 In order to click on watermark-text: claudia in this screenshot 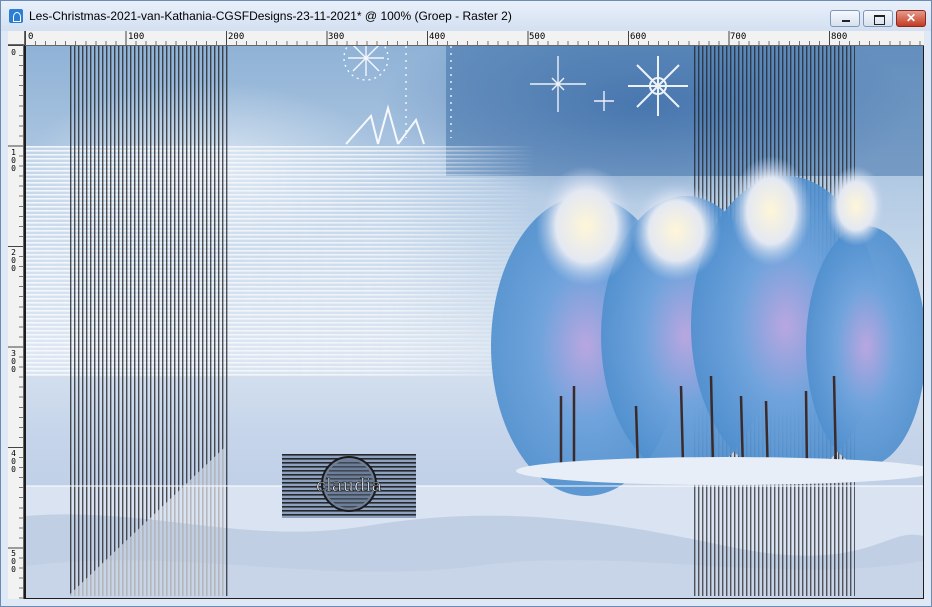, I will do `click(349, 485)`.